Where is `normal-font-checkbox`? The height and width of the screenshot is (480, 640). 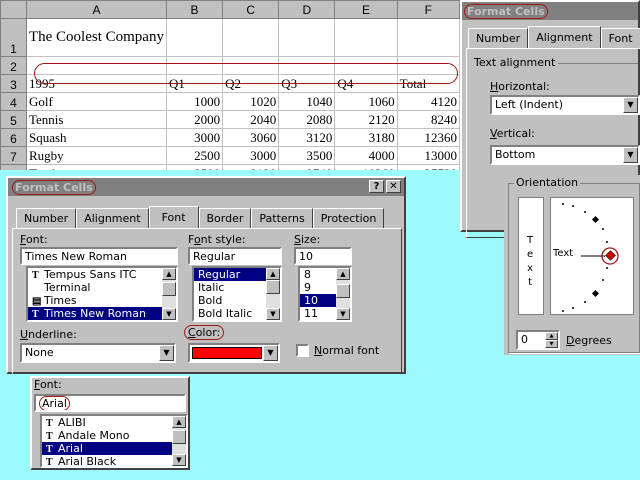 normal-font-checkbox is located at coordinates (302, 350).